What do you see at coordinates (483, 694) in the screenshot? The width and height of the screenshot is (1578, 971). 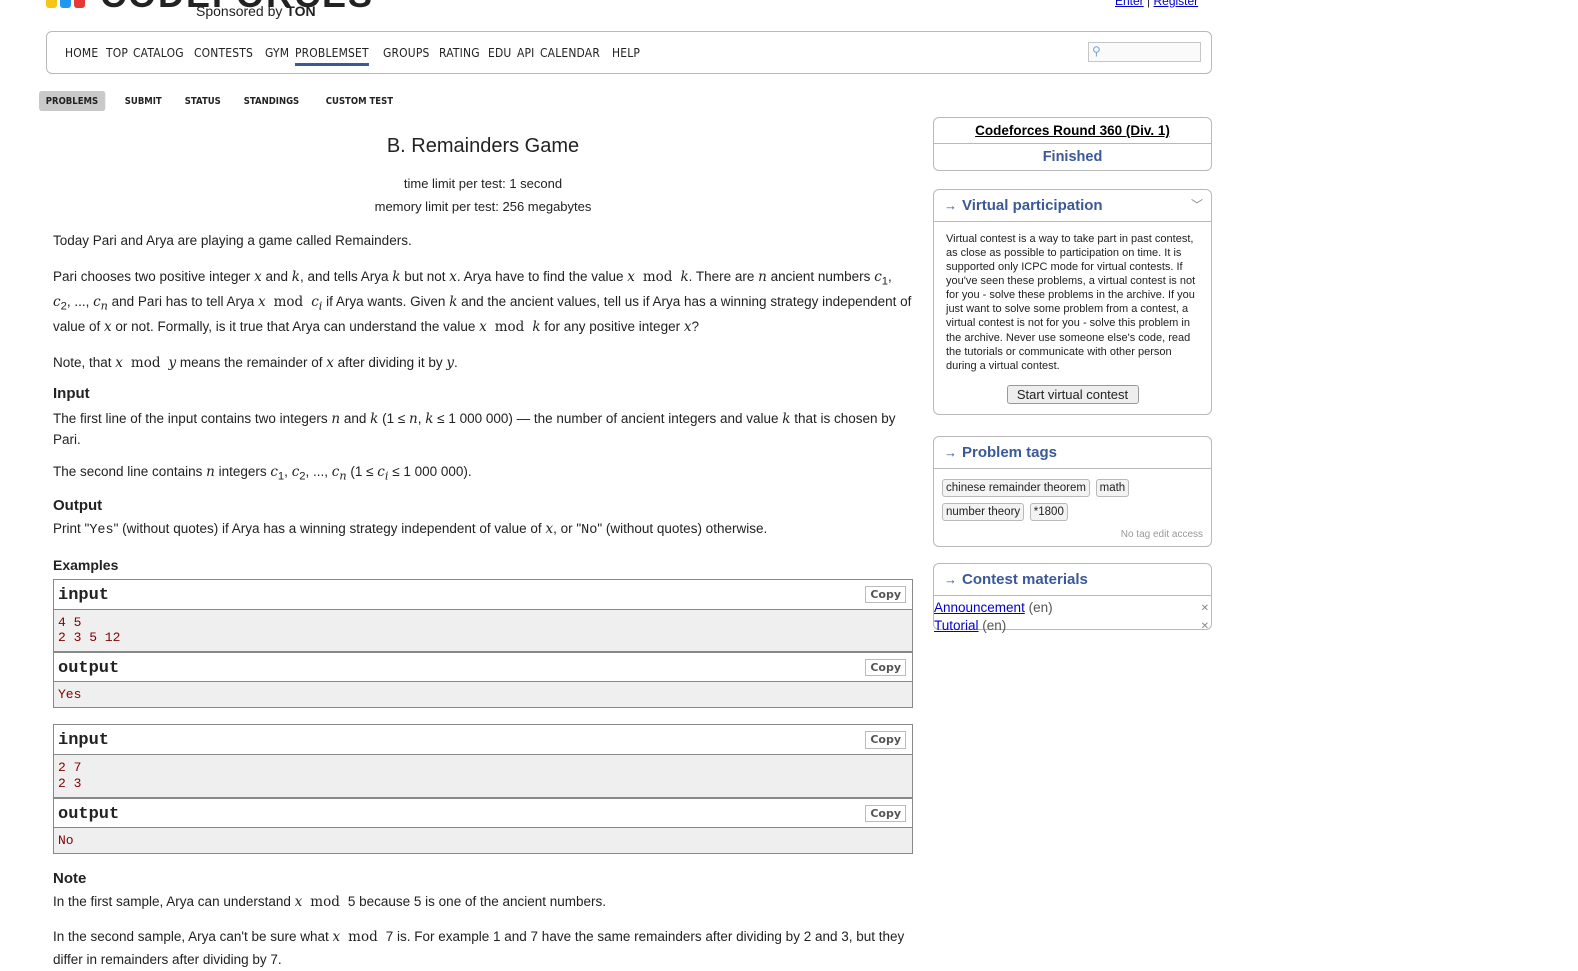 I see `sample-output-body: Yes` at bounding box center [483, 694].